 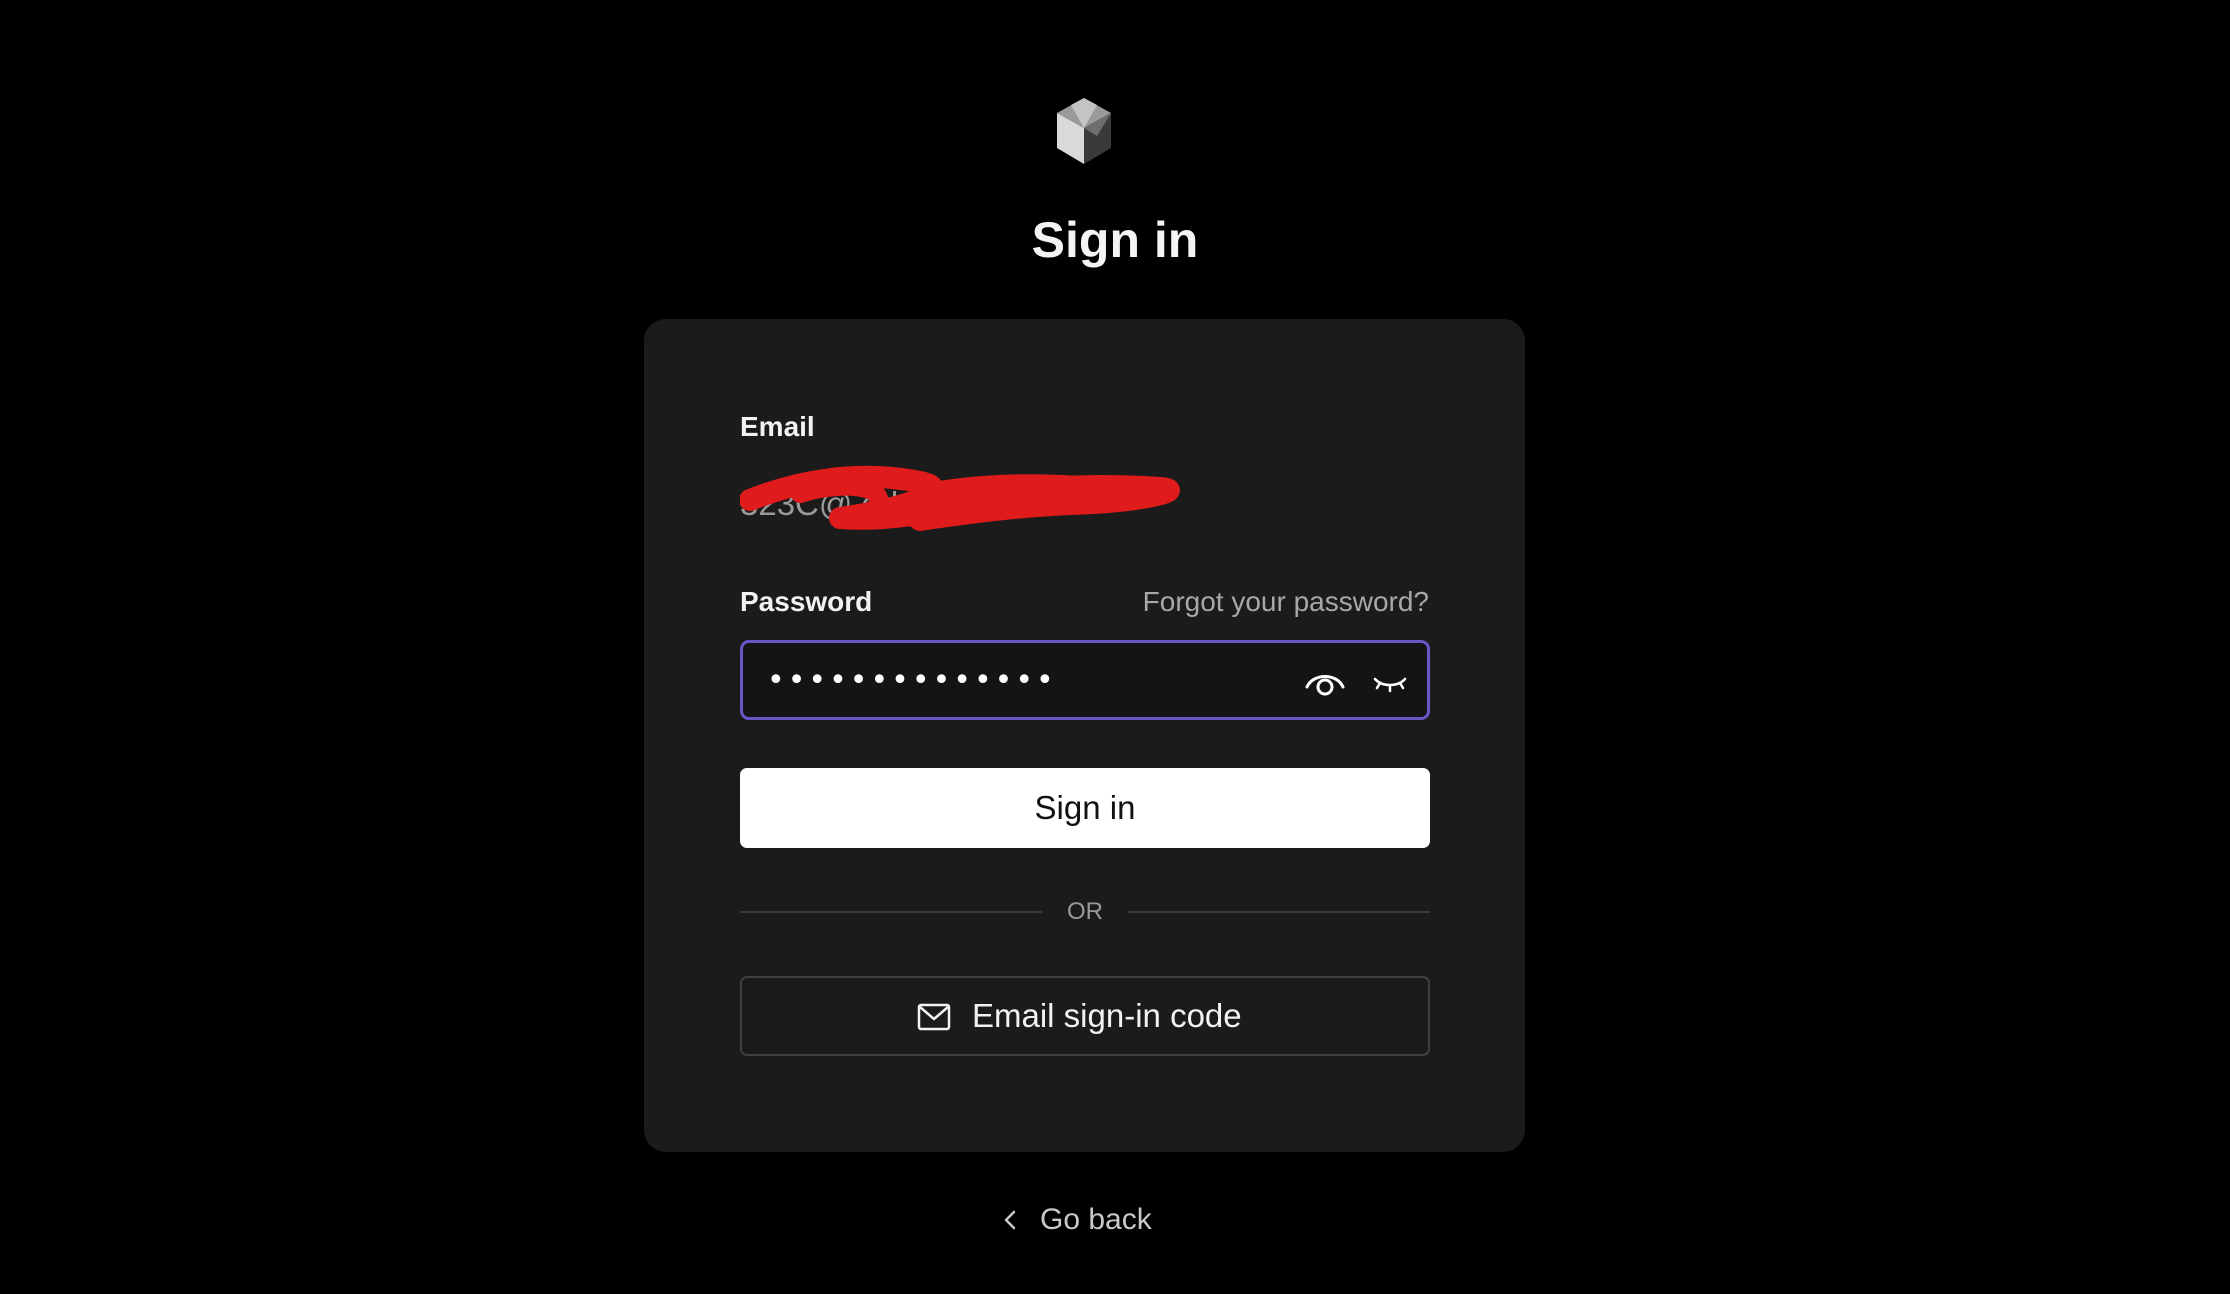 I want to click on email-code-label: Email sign-in code, so click(x=1107, y=1015).